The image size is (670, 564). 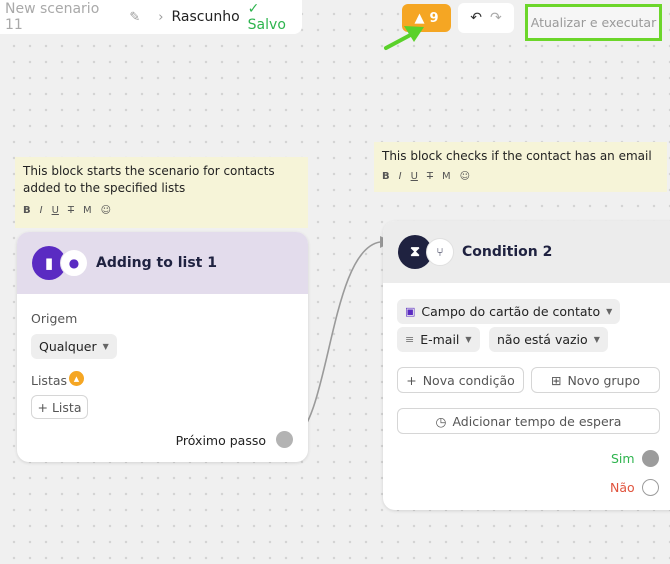 What do you see at coordinates (556, 380) in the screenshot?
I see `add-group-icon: ⊞` at bounding box center [556, 380].